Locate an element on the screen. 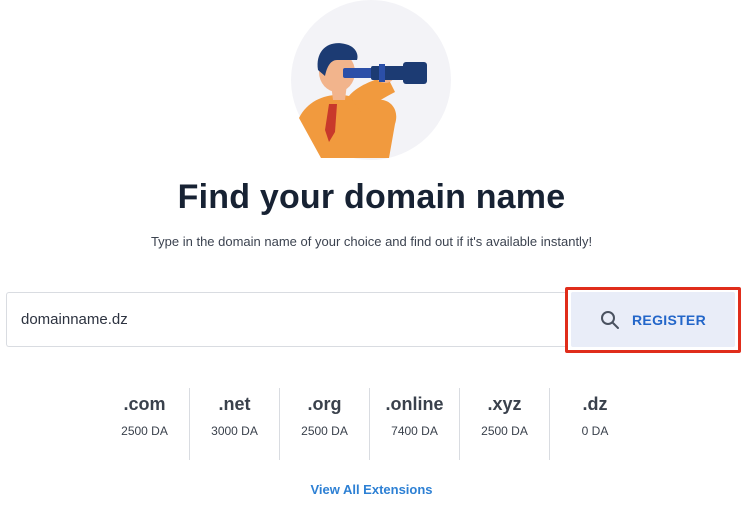 The width and height of the screenshot is (743, 505). extension-price: 7400 DA is located at coordinates (414, 431).